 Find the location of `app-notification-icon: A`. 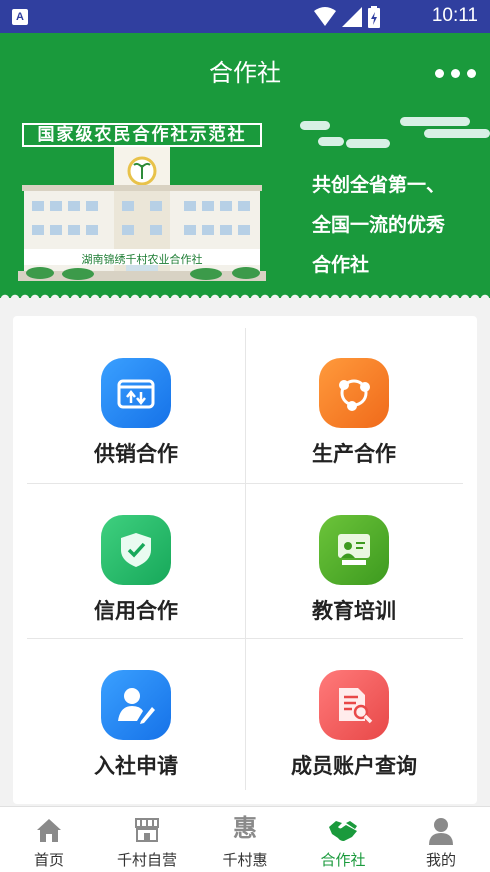

app-notification-icon: A is located at coordinates (20, 17).